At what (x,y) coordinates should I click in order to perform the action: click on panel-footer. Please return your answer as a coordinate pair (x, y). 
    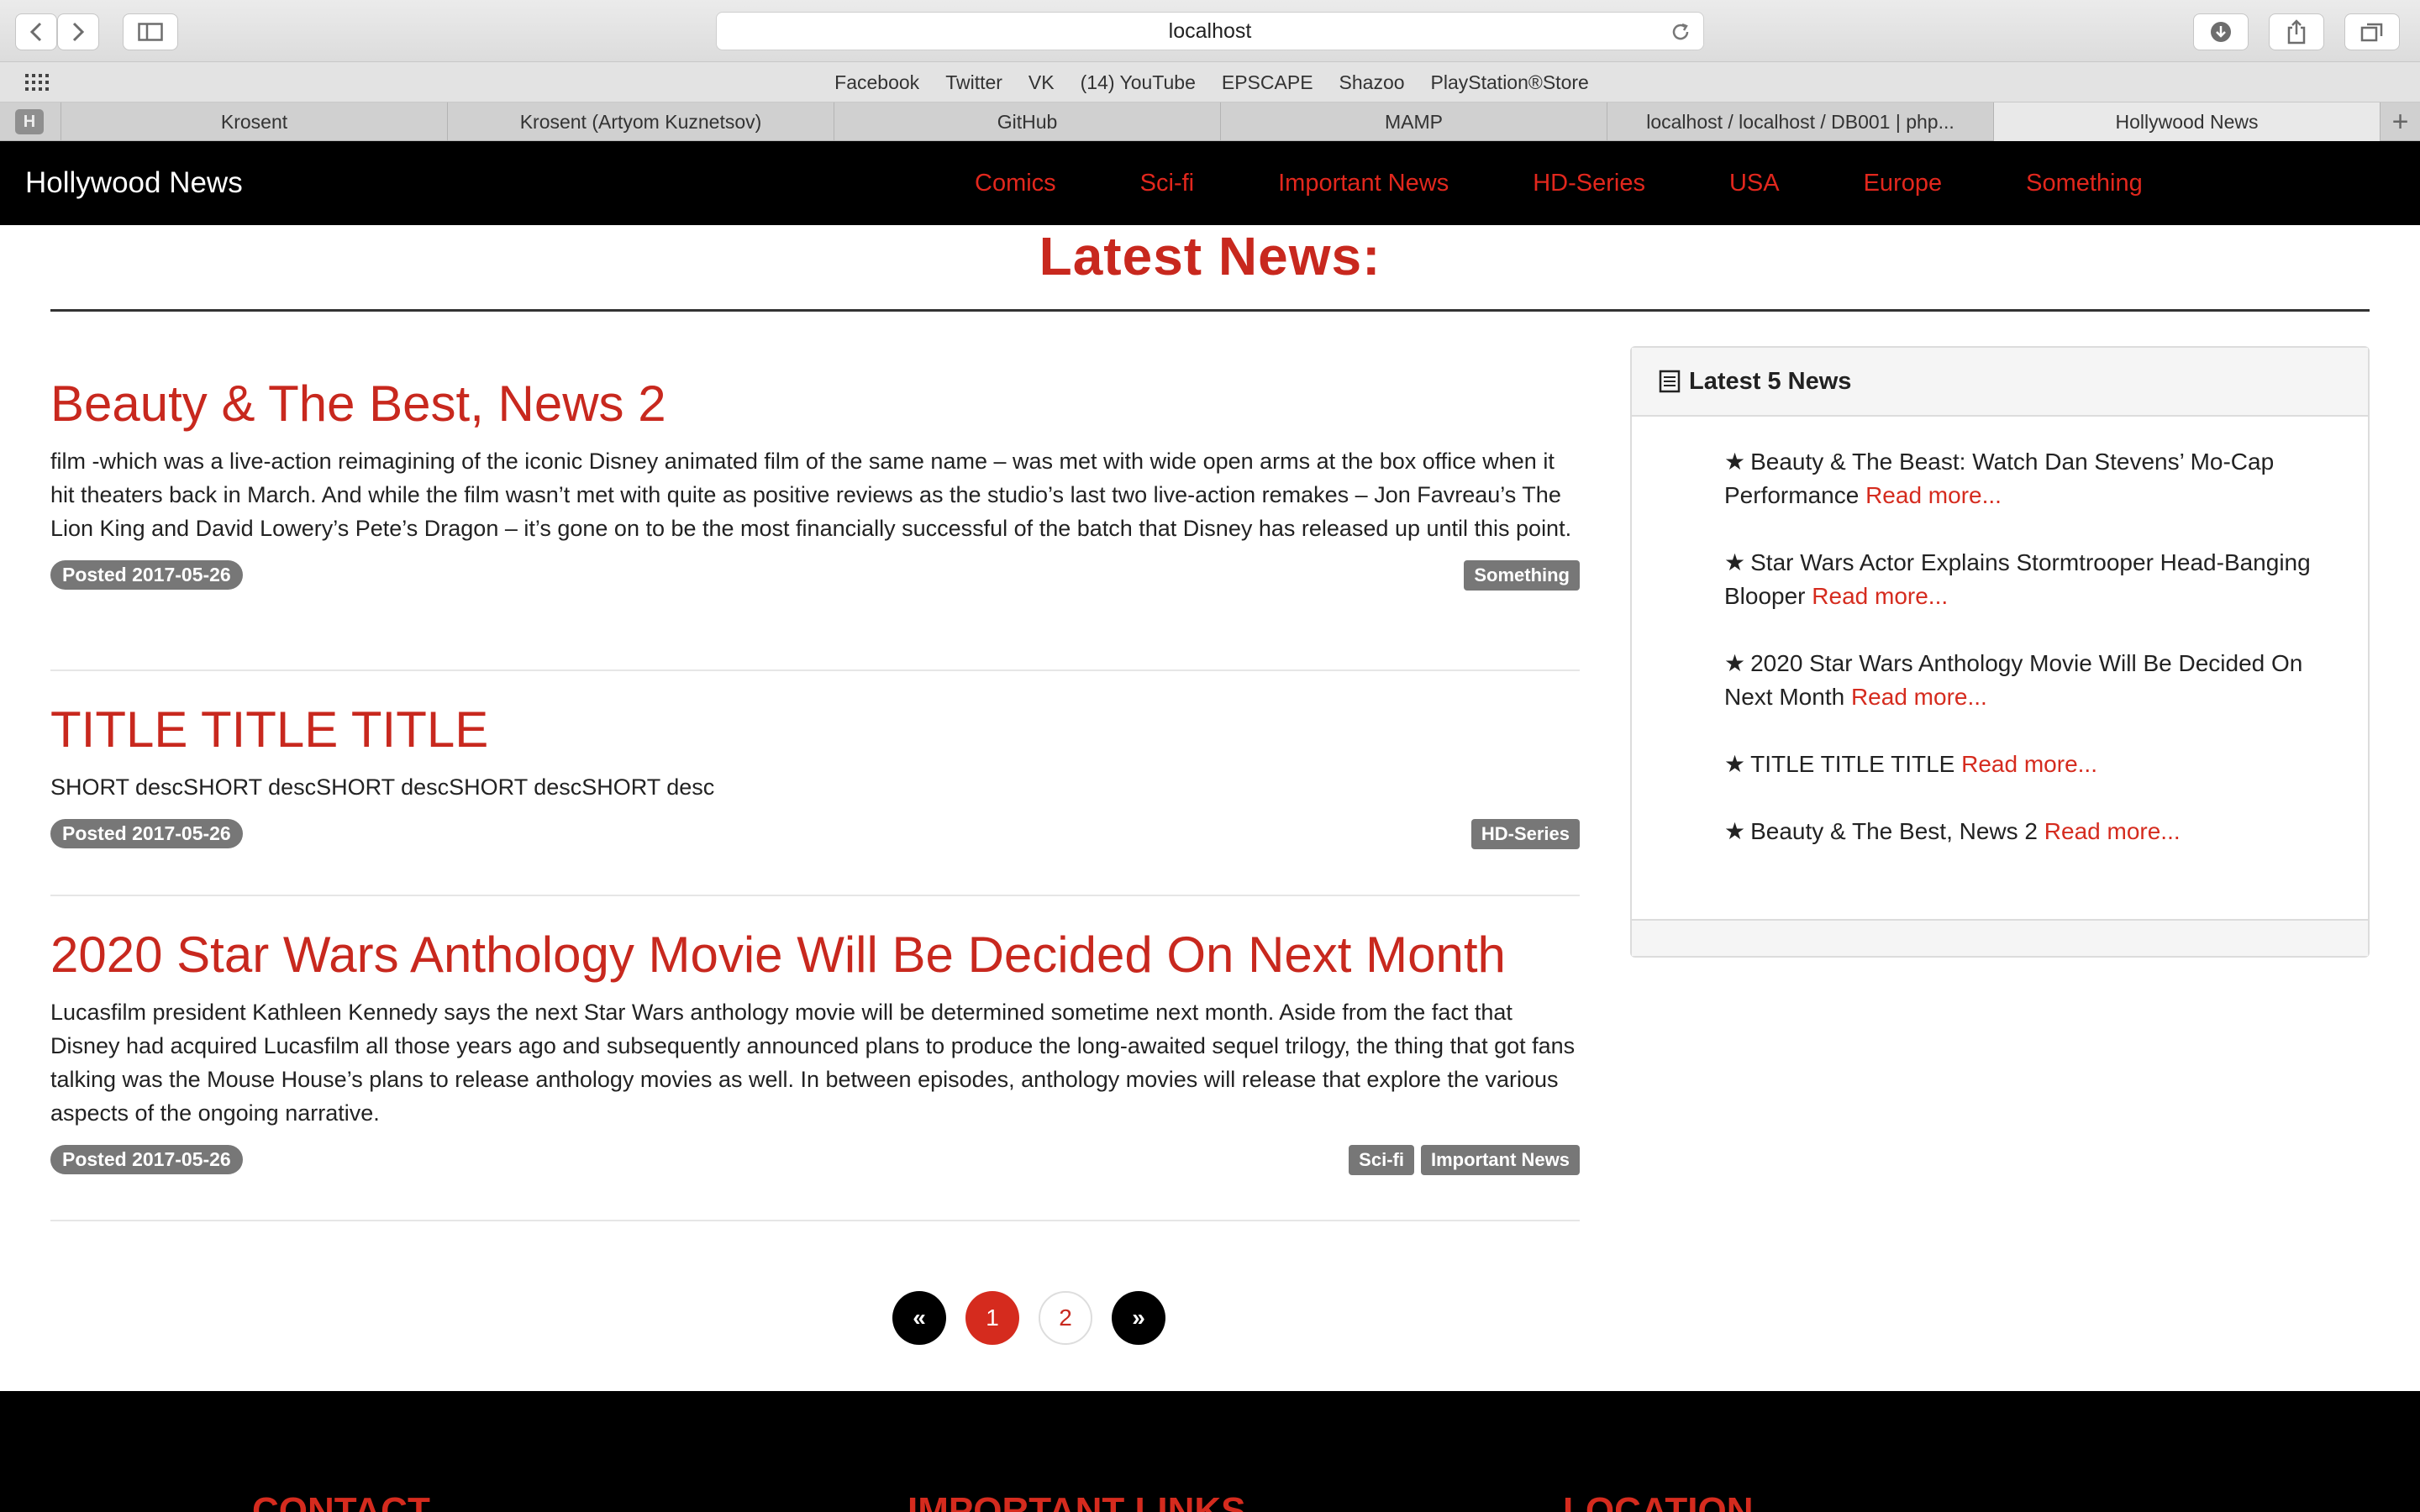
    Looking at the image, I should click on (2000, 937).